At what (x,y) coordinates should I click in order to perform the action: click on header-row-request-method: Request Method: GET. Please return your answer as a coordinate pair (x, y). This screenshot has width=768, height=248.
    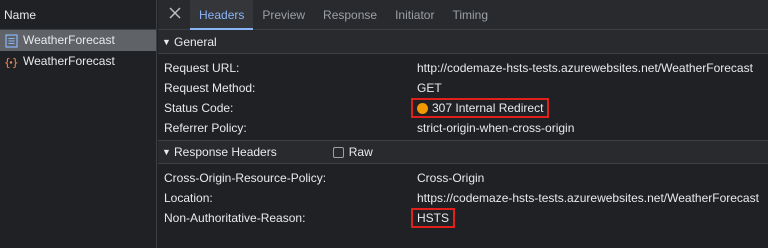
    Looking at the image, I should click on (463, 88).